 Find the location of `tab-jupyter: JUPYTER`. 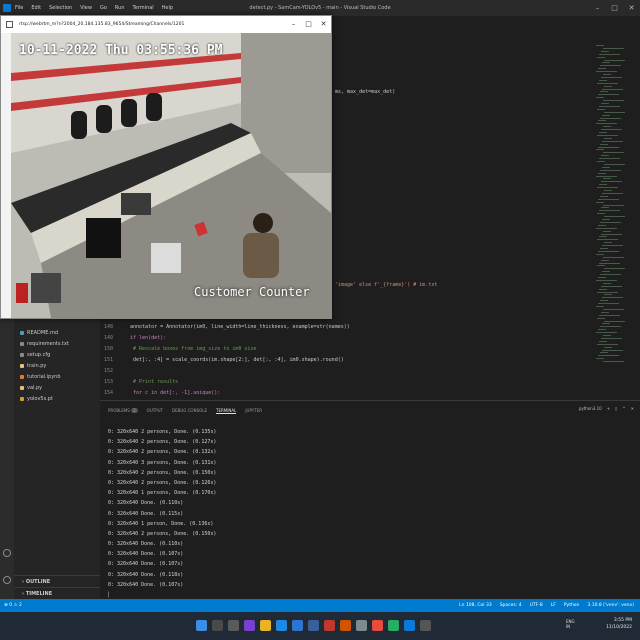

tab-jupyter: JUPYTER is located at coordinates (253, 411).